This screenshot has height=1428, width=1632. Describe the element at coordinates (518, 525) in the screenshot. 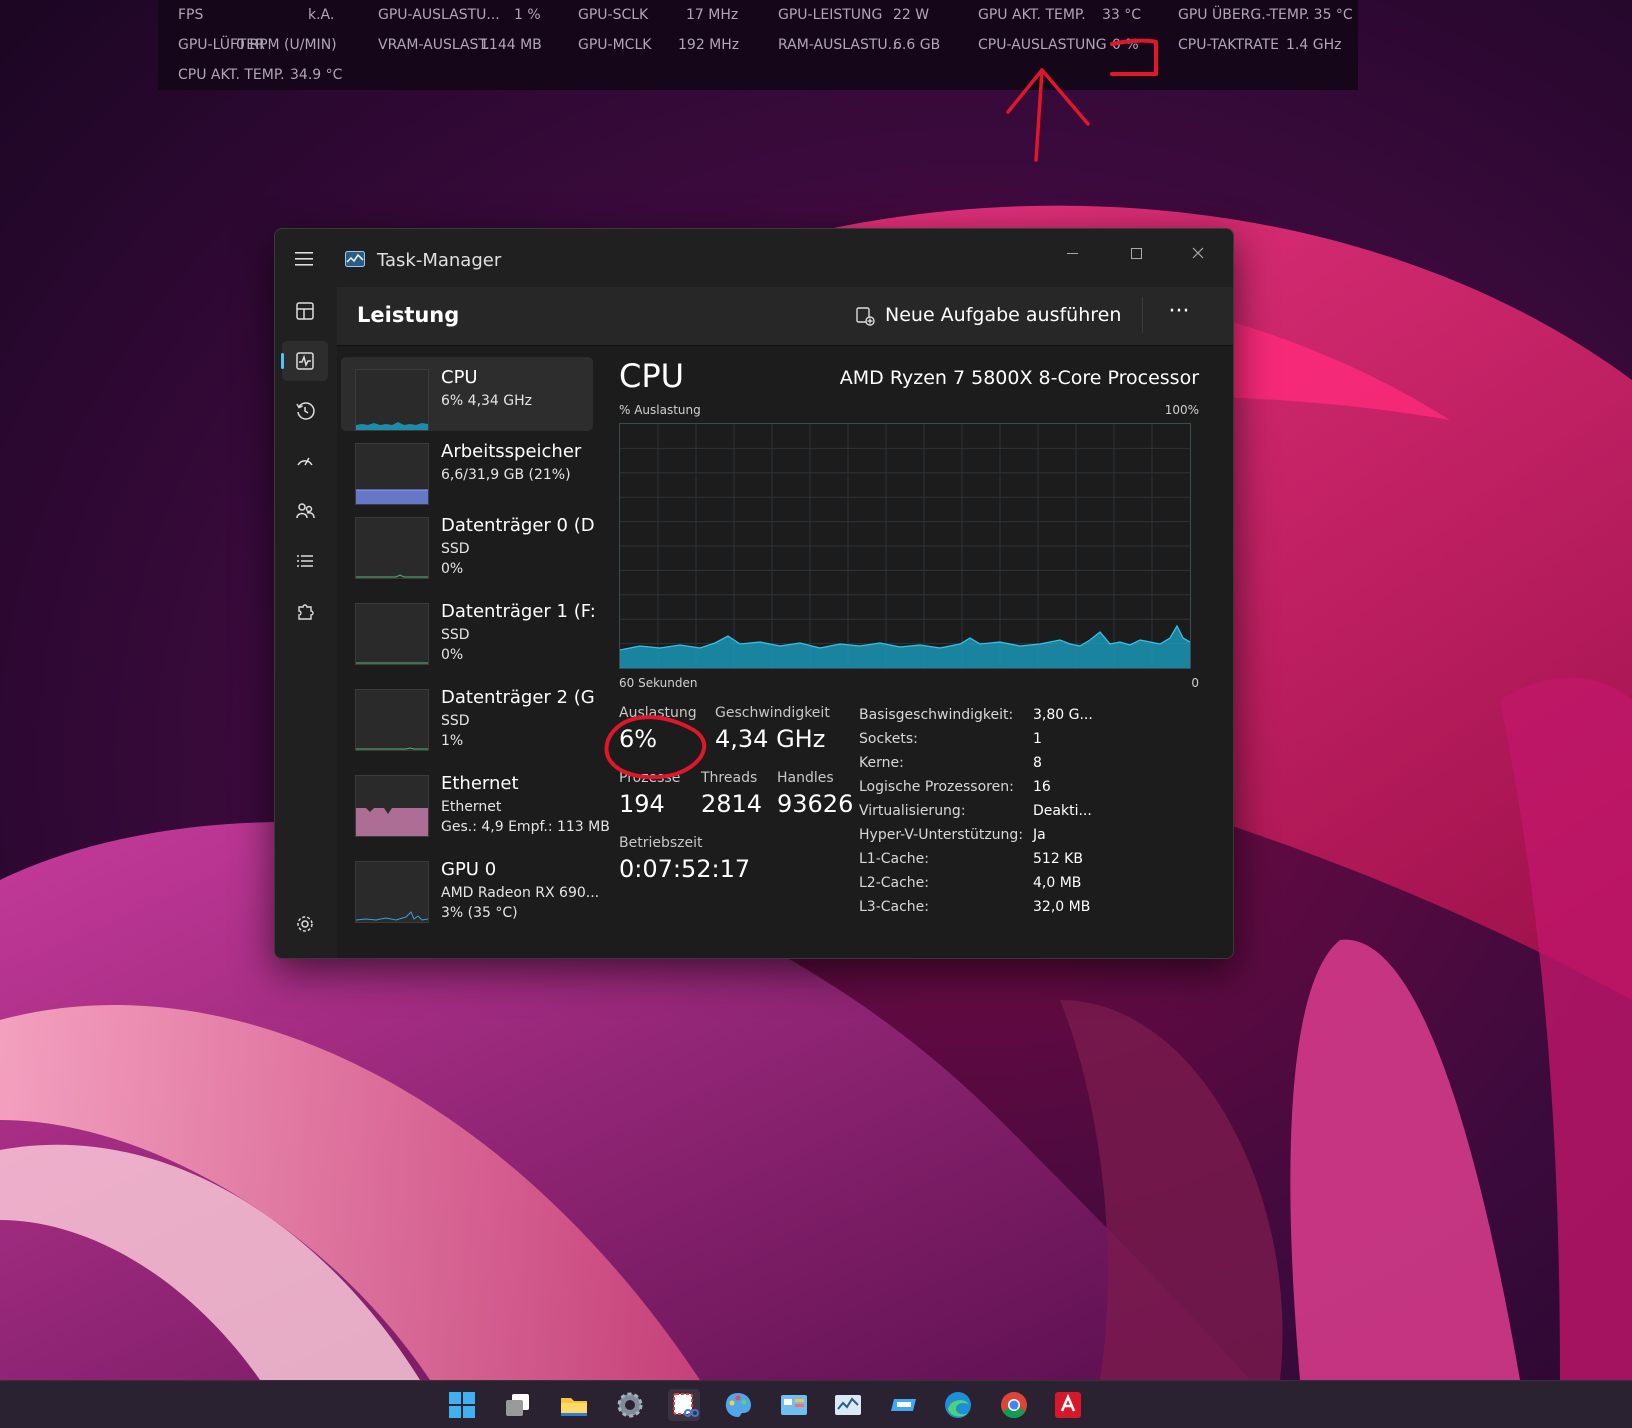

I see `device-name: Datenträger 0 (D: (` at that location.